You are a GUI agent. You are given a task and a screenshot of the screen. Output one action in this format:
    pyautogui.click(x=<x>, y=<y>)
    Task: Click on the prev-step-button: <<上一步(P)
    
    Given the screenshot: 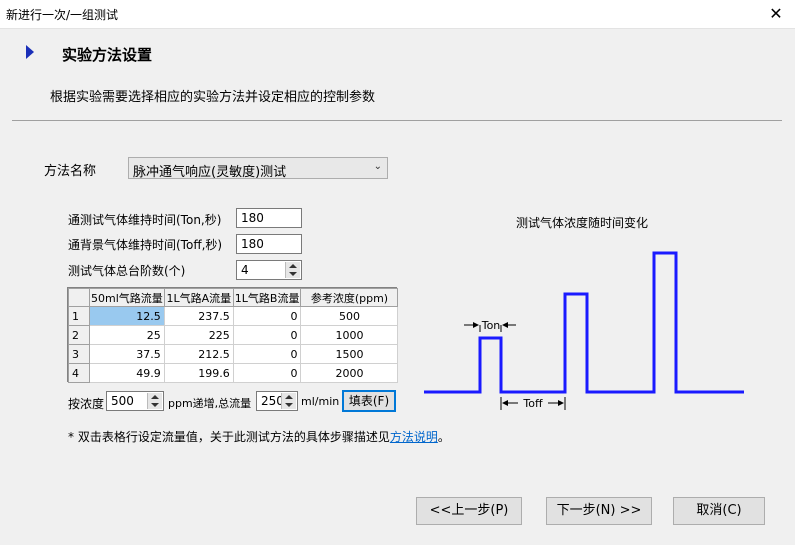 What is the action you would take?
    pyautogui.click(x=469, y=511)
    